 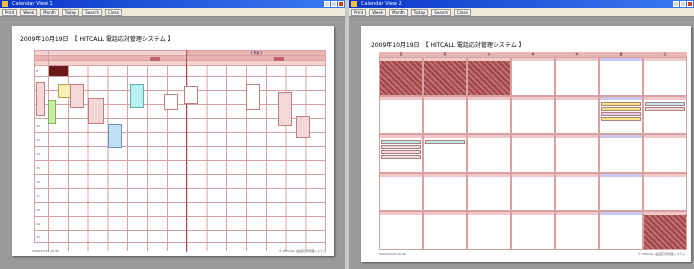 What do you see at coordinates (172, 12) in the screenshot?
I see `left-toolbar: Print Week Month Today Search Close` at bounding box center [172, 12].